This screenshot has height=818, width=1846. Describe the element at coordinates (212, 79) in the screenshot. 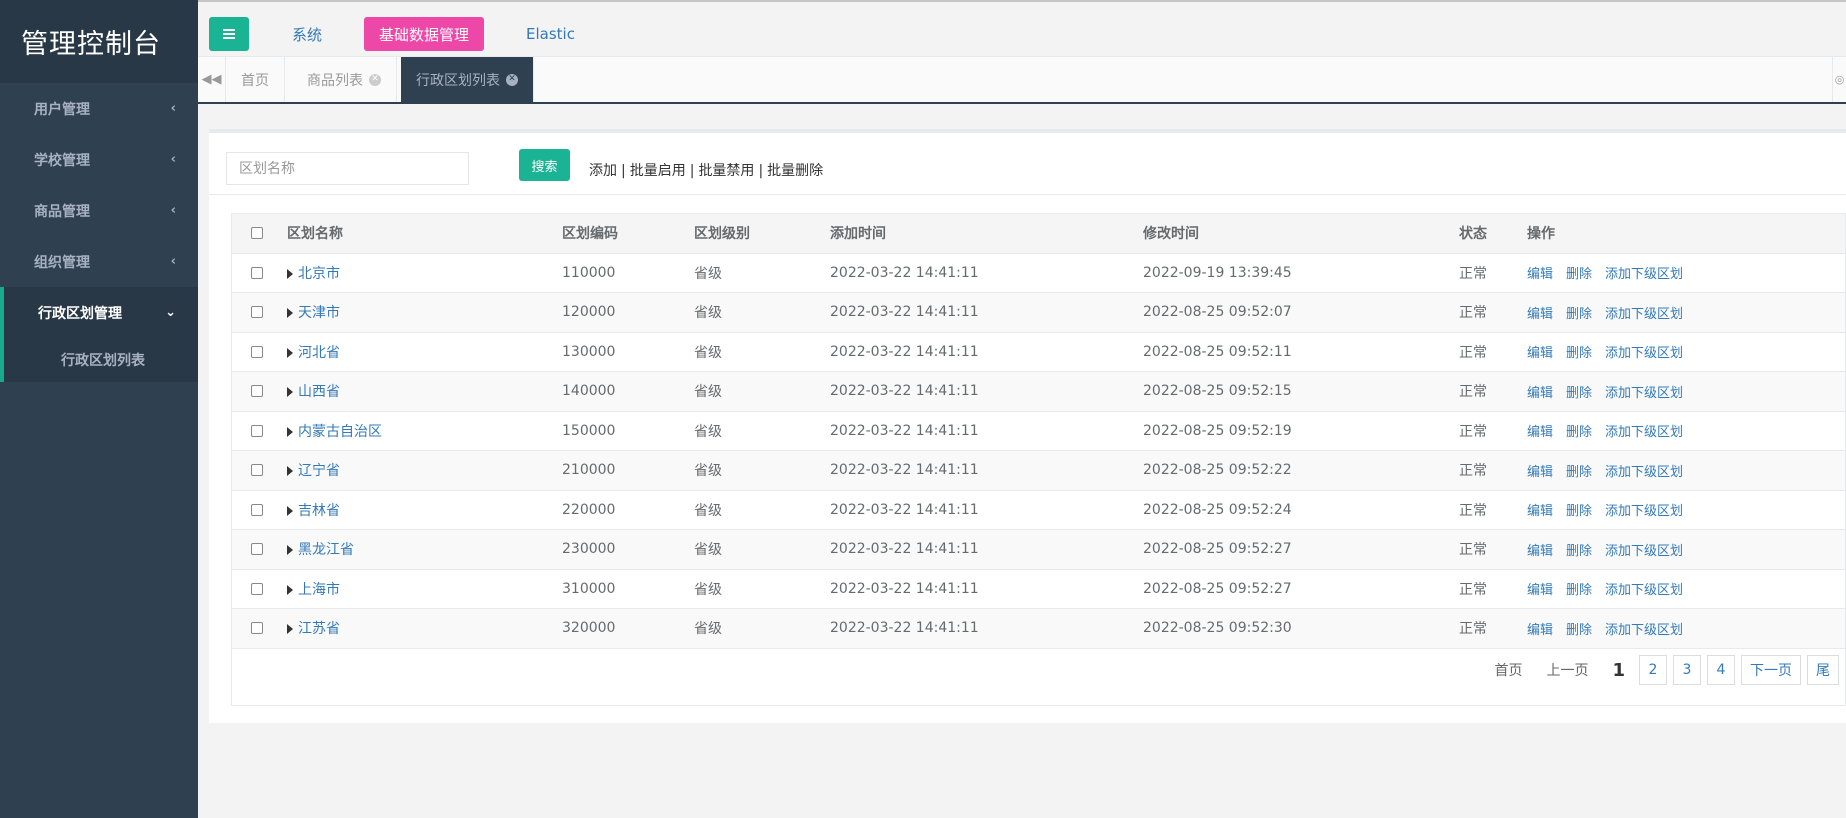

I see `tabs-scroll-left-button: ◀◀` at that location.